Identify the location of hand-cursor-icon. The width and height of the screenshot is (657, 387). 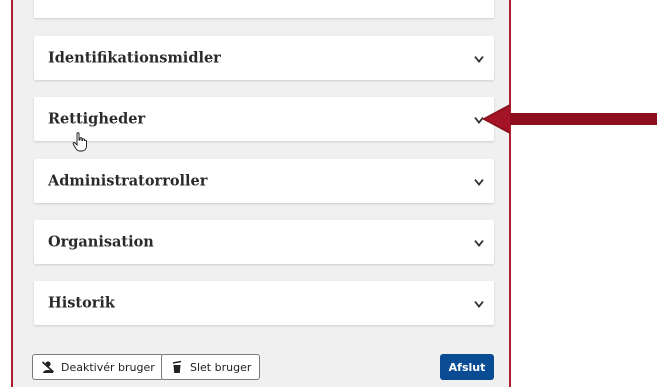
(79, 142).